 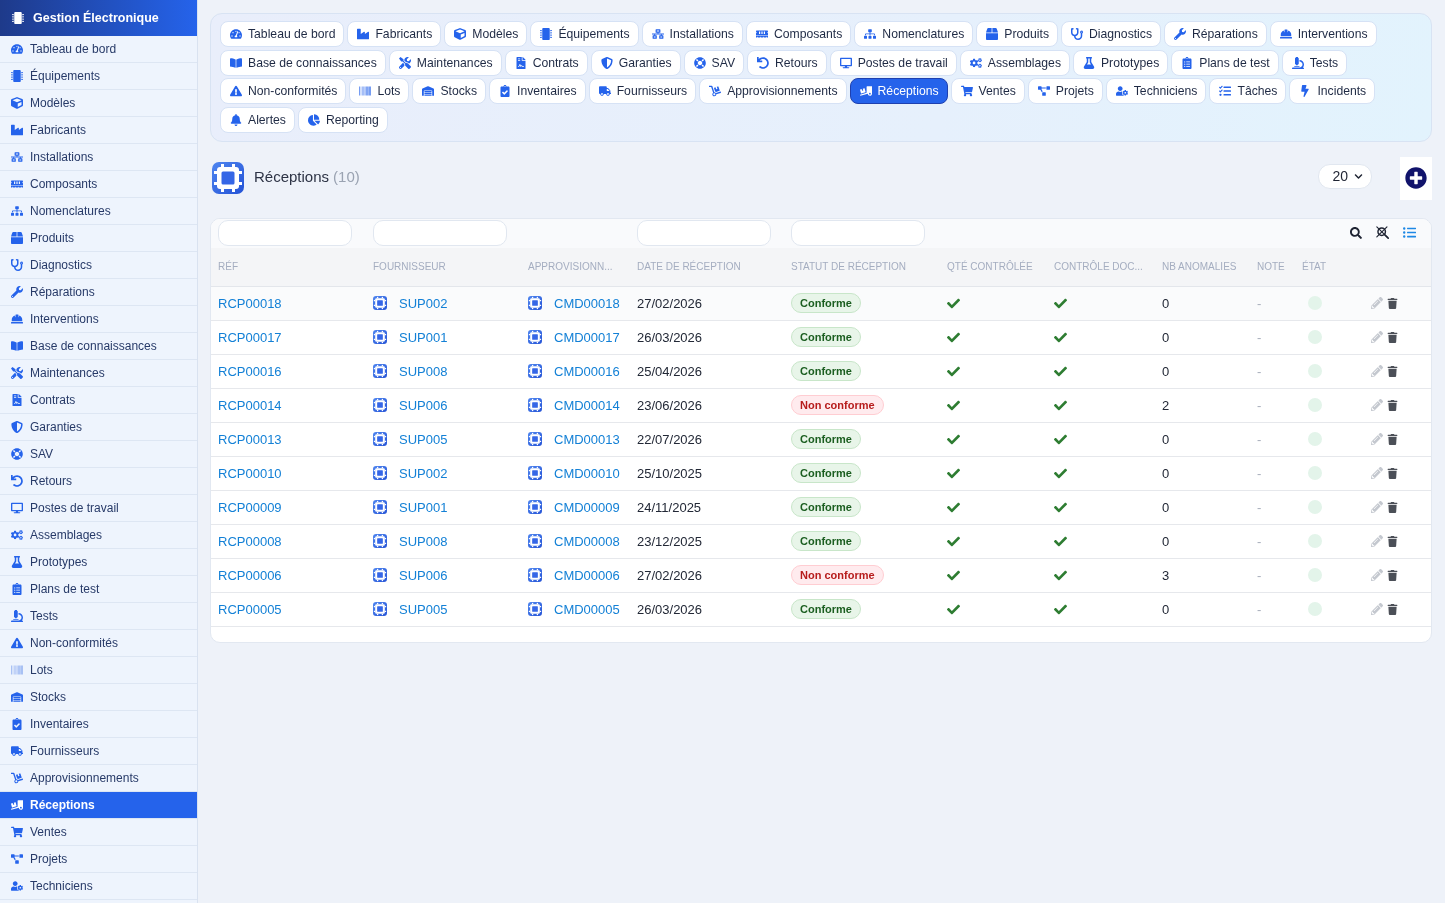 I want to click on tab: Assemblages, so click(x=1014, y=62).